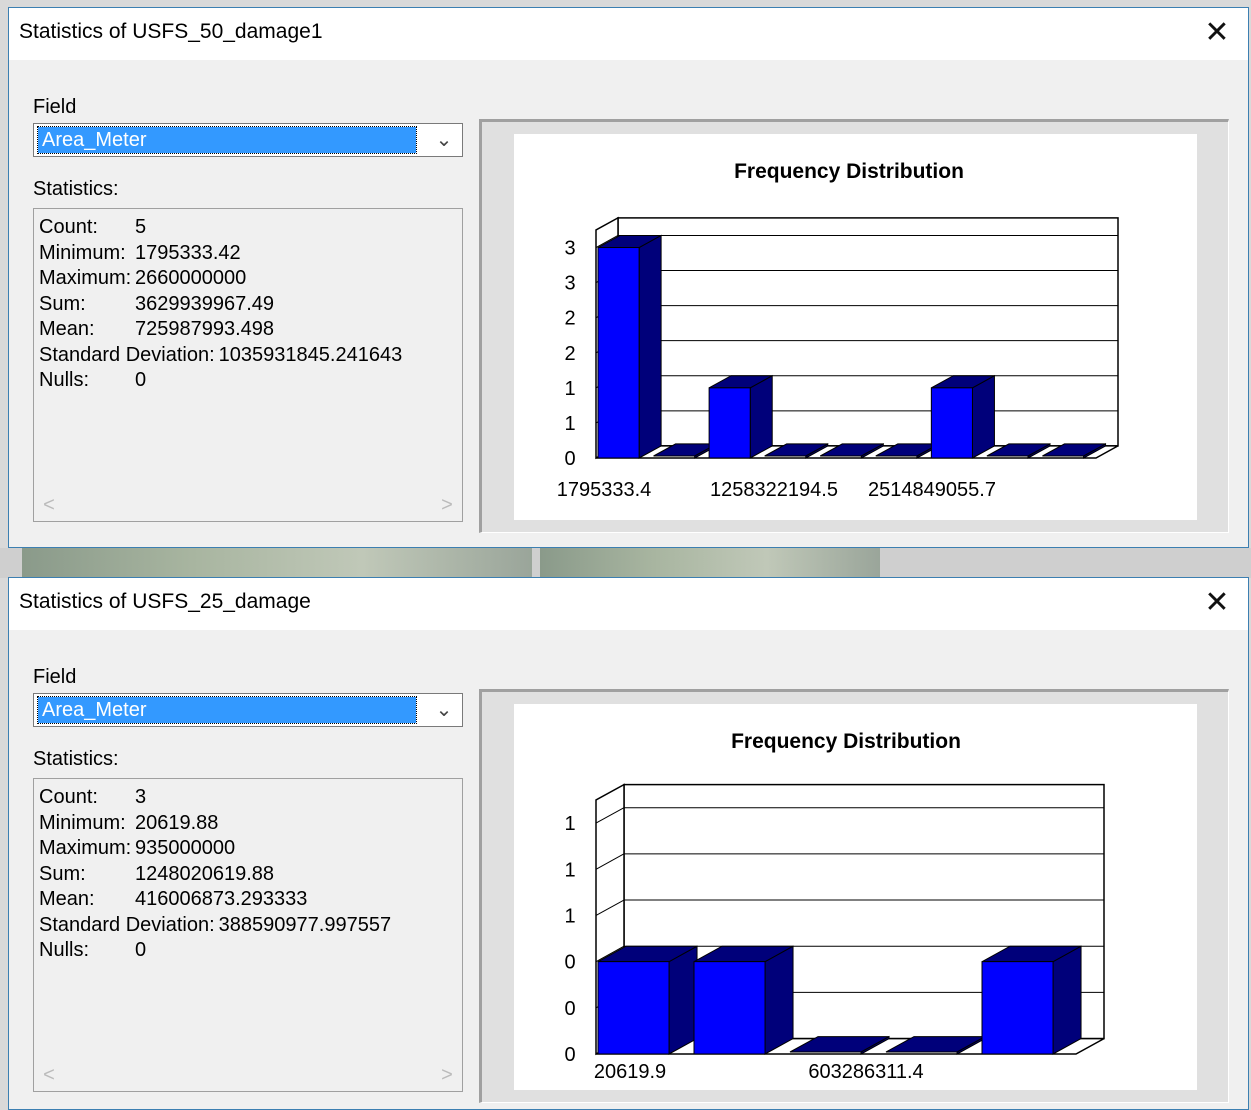 Image resolution: width=1251 pixels, height=1110 pixels. I want to click on stat-value: 5, so click(141, 227).